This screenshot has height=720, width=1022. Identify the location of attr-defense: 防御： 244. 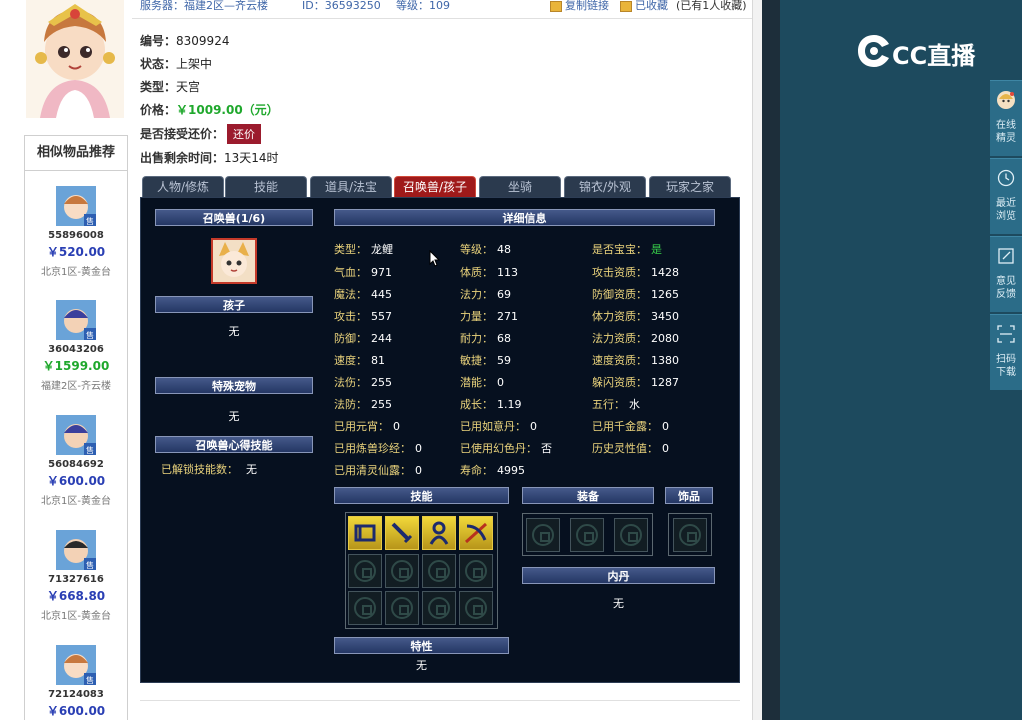
(363, 338).